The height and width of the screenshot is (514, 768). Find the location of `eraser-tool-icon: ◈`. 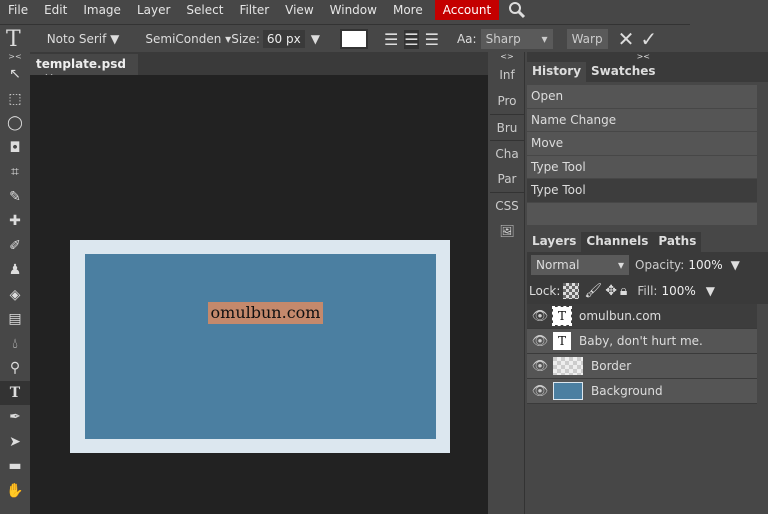

eraser-tool-icon: ◈ is located at coordinates (15, 295).